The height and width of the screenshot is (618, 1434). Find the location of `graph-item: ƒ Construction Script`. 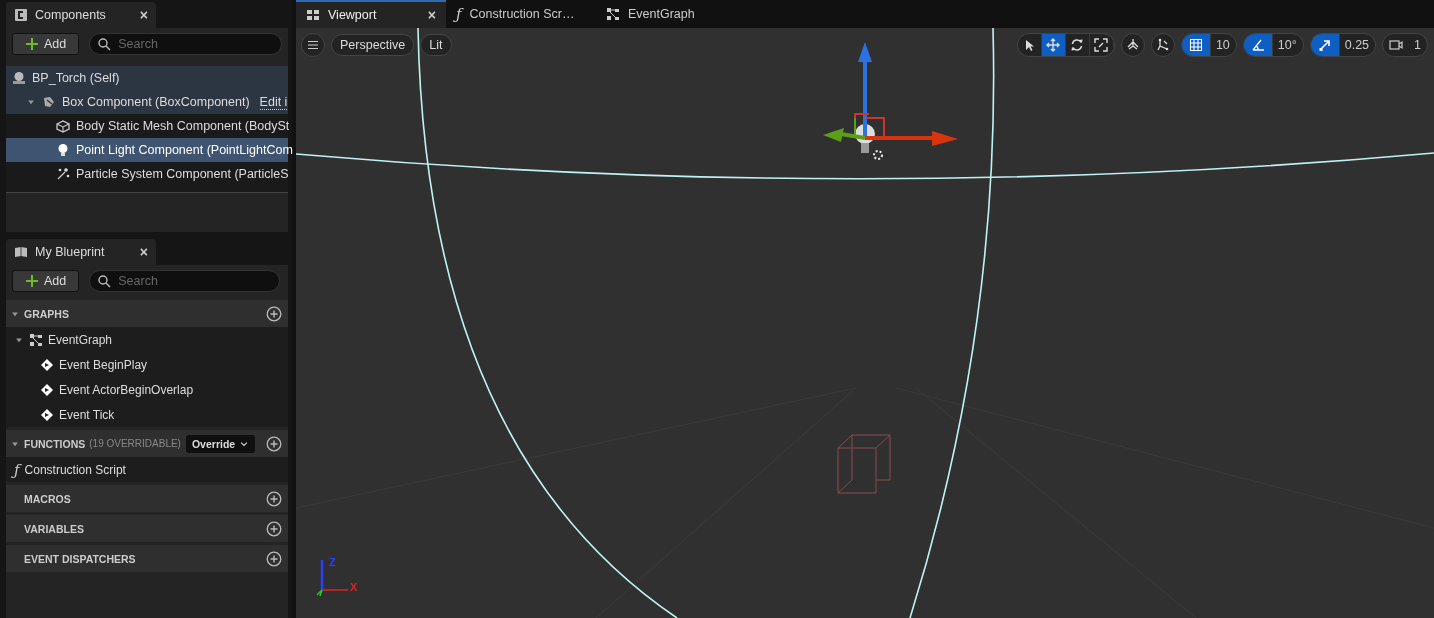

graph-item: ƒ Construction Script is located at coordinates (147, 469).